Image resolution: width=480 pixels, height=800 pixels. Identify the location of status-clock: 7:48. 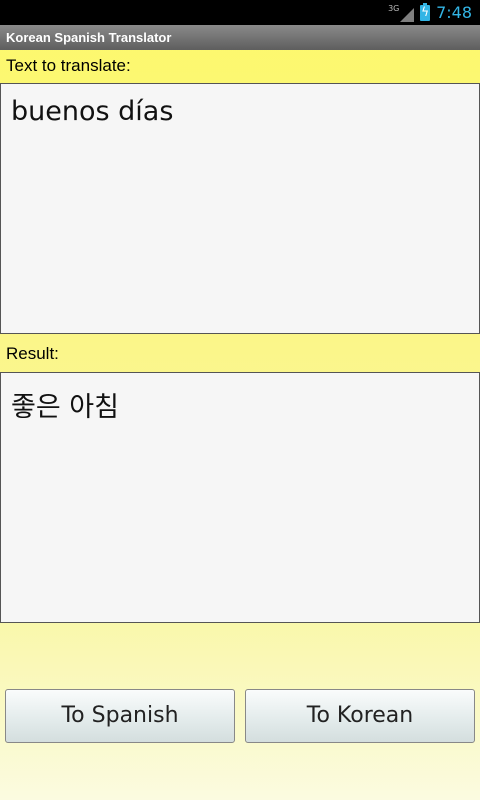
(454, 12).